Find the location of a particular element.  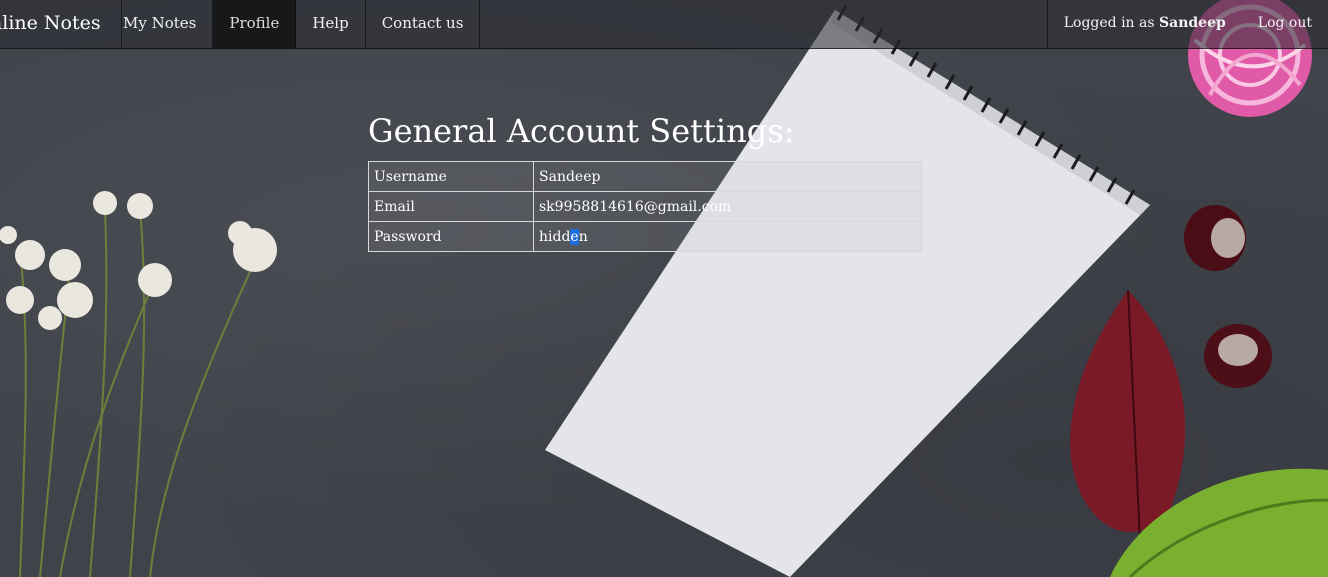

email-value: sk9958814616@gmail.com is located at coordinates (727, 206).